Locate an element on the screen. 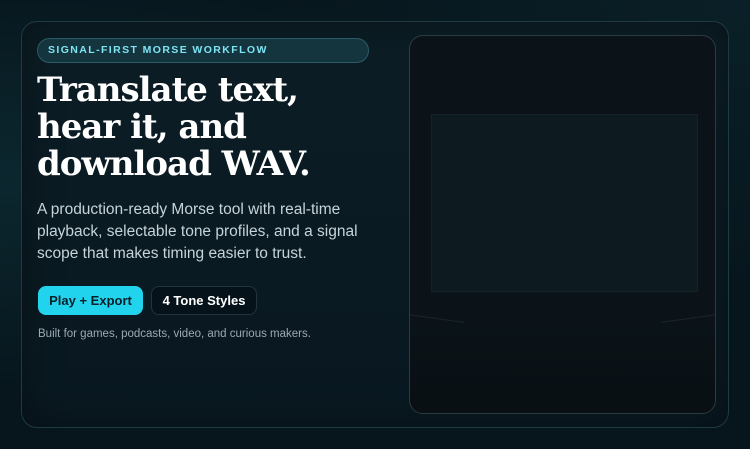  scope-console-right is located at coordinates (688, 338).